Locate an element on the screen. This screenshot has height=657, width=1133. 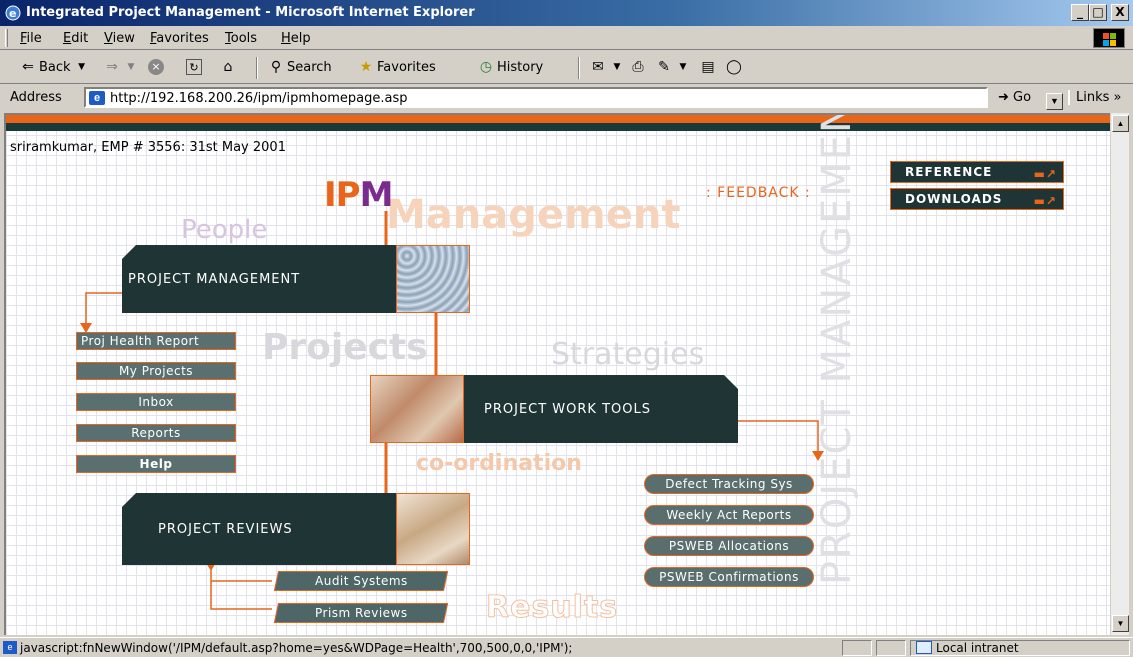
address-label: Address is located at coordinates (36, 97).